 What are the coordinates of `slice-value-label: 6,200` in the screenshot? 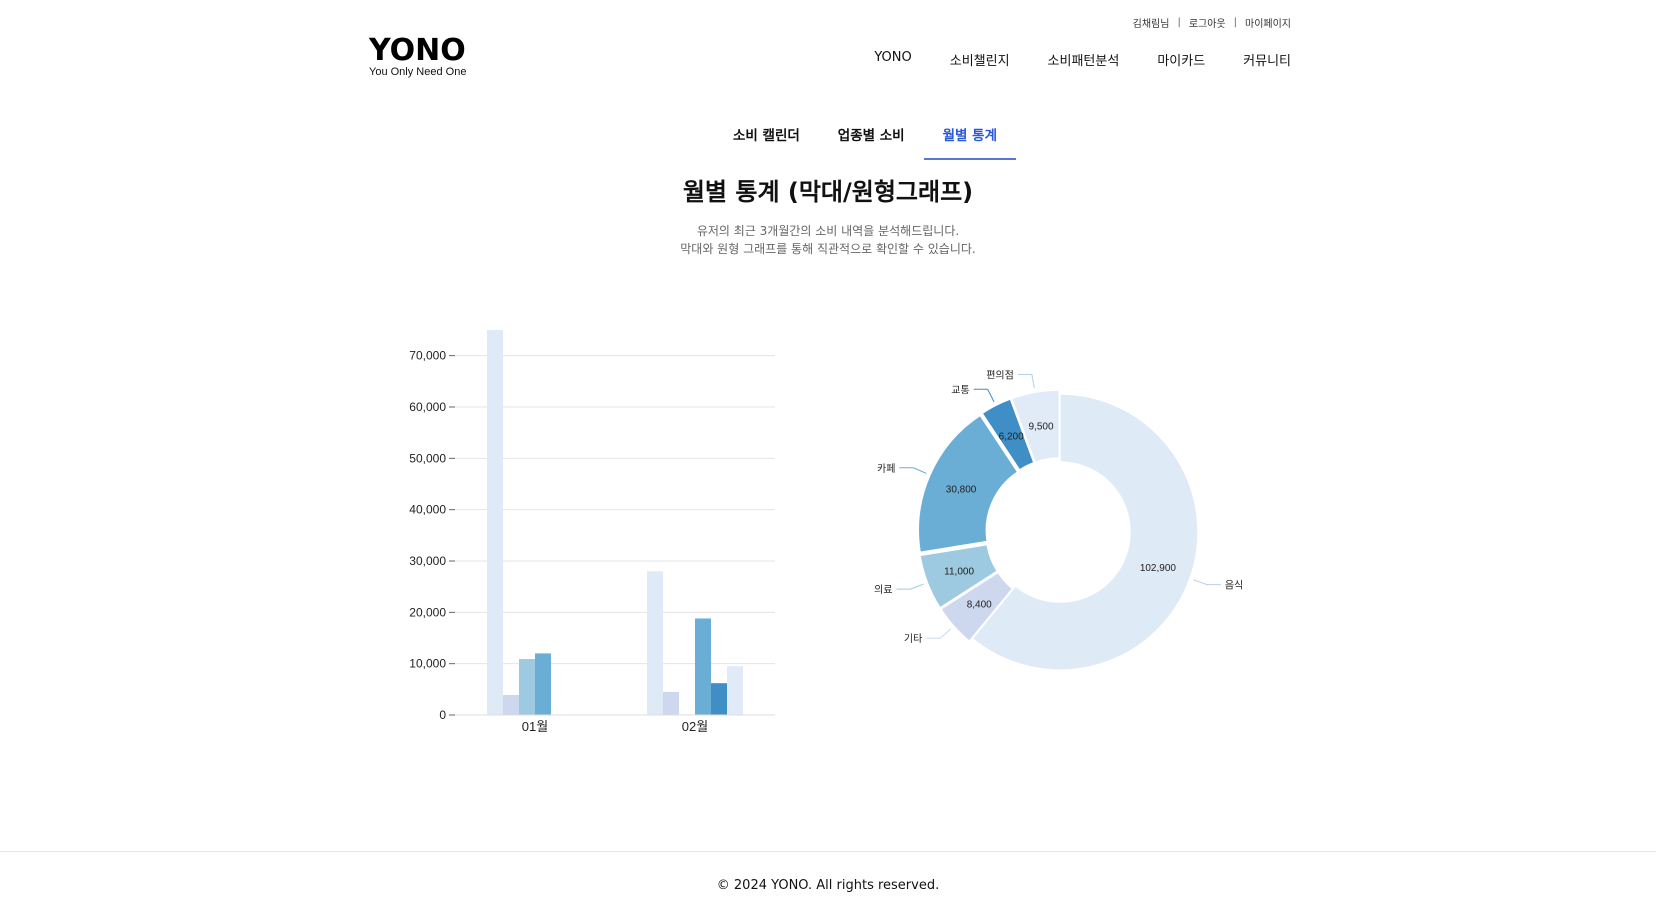 It's located at (1011, 437).